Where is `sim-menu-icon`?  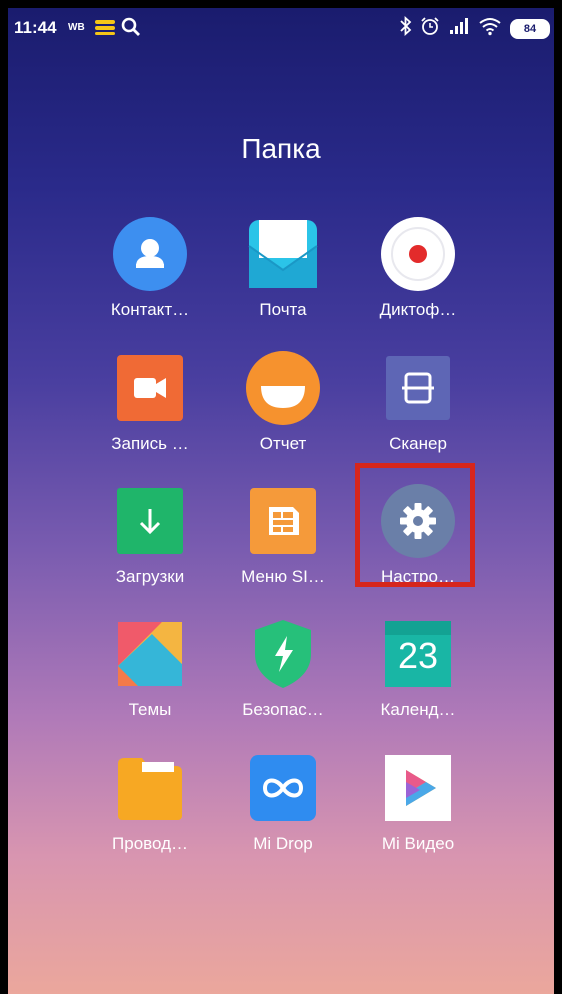 sim-menu-icon is located at coordinates (283, 521).